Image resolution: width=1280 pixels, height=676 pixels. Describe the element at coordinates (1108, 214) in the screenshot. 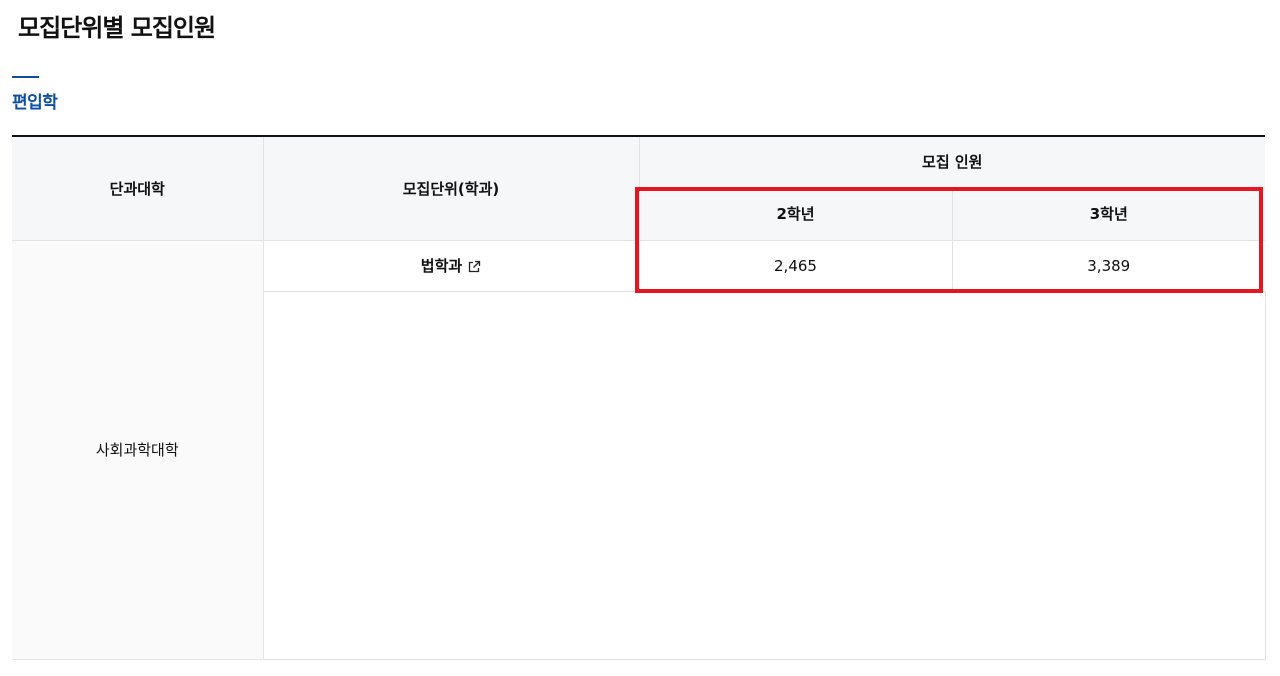

I see `header-grade3: 3학년` at that location.